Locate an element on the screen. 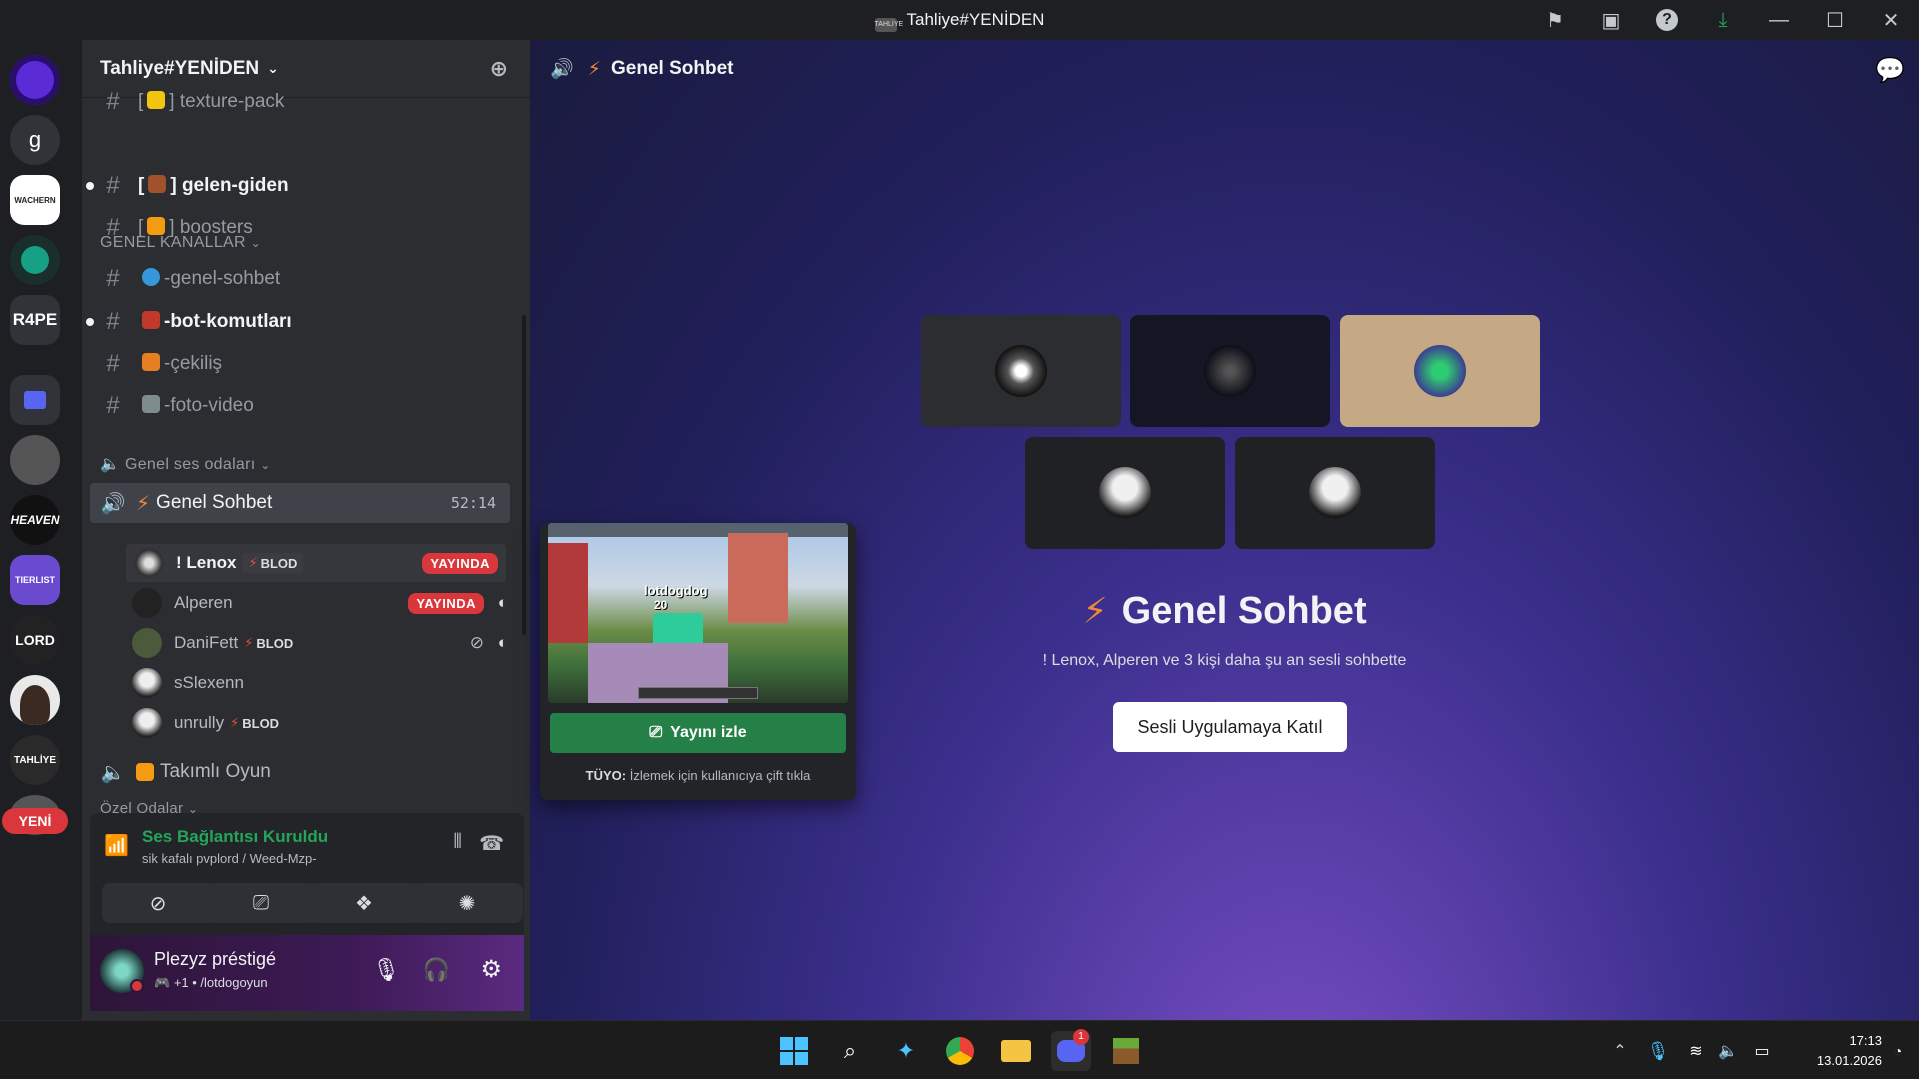 This screenshot has height=1079, width=1919. help-icon: ? is located at coordinates (1667, 20).